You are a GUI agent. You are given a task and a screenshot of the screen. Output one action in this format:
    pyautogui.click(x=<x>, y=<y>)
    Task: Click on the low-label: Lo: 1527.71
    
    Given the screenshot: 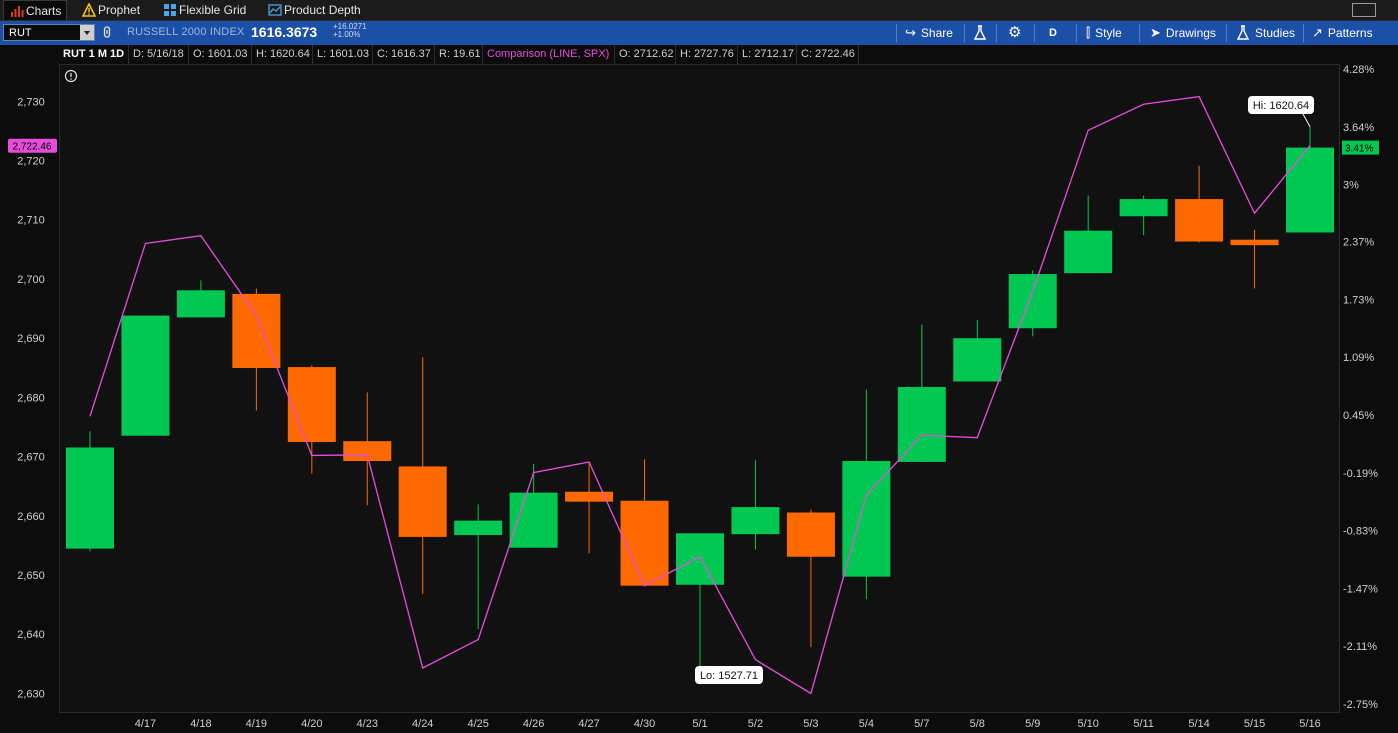 What is the action you would take?
    pyautogui.click(x=729, y=676)
    